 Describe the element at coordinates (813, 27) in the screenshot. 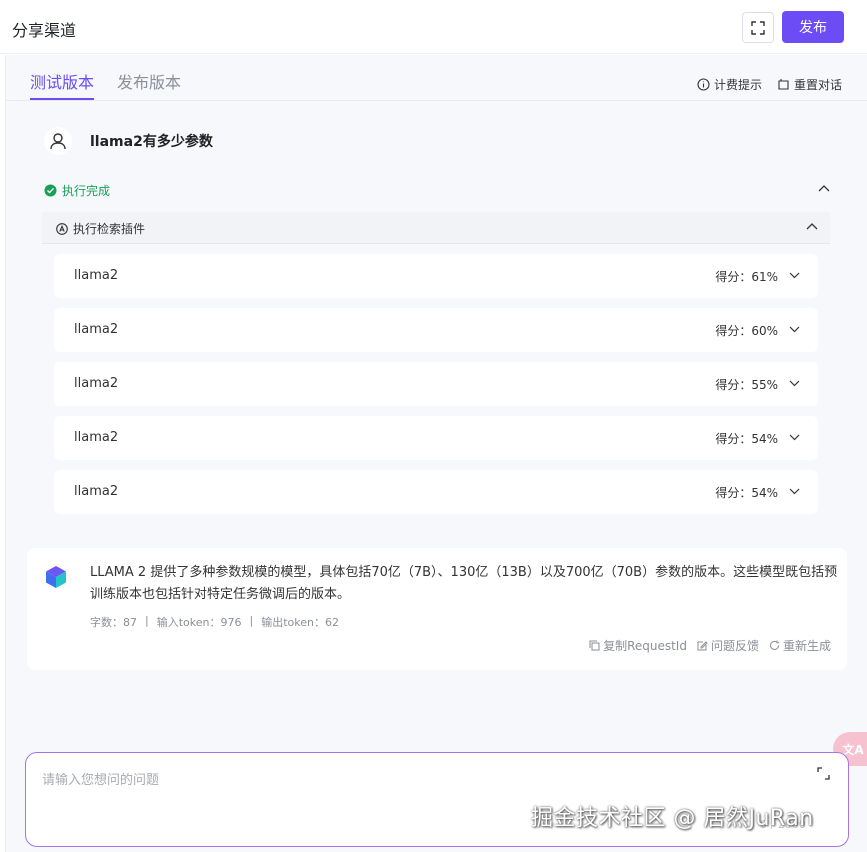

I see `publish-button: 发布` at that location.